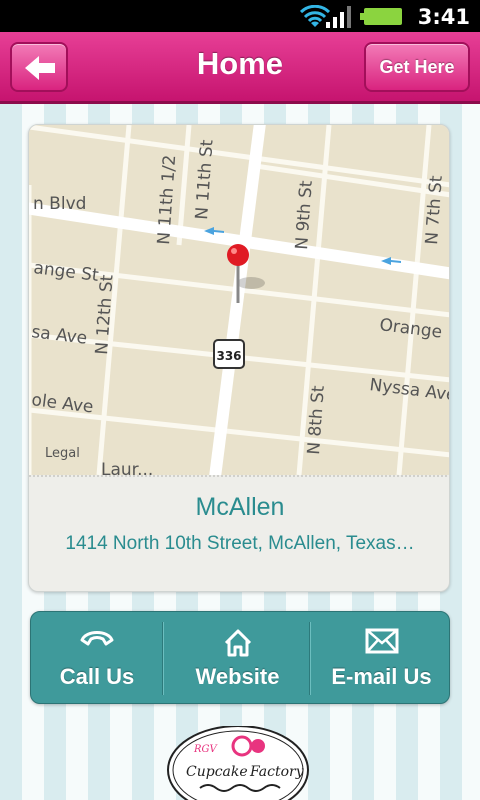  What do you see at coordinates (59, 204) in the screenshot?
I see `street-label: n Blvd` at bounding box center [59, 204].